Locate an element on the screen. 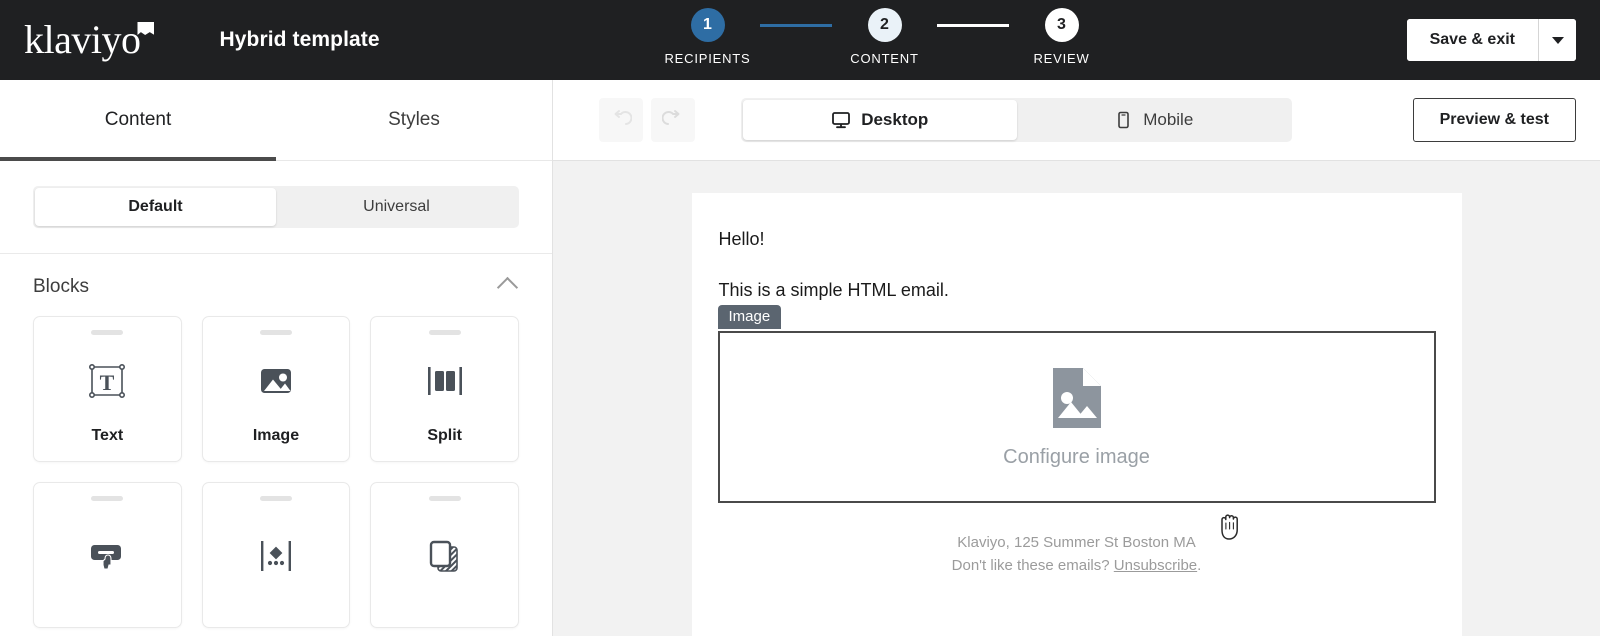 The height and width of the screenshot is (636, 1600). device-option-mobile: Mobile is located at coordinates (1154, 120).